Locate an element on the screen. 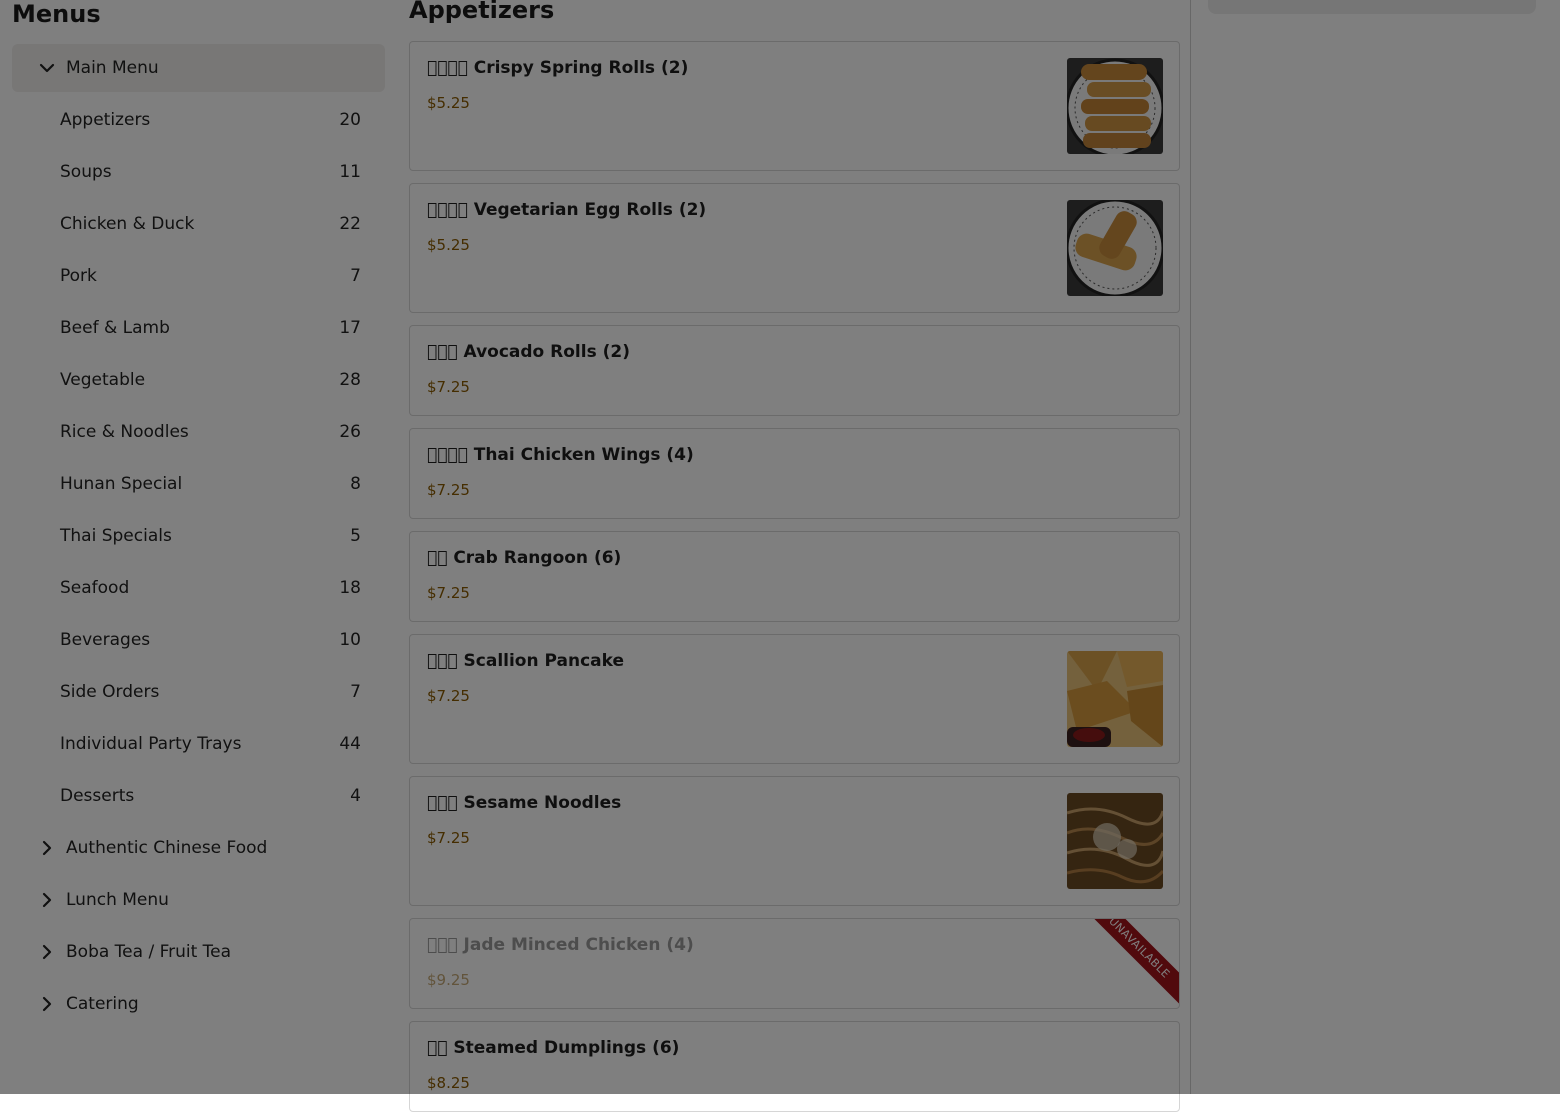 The height and width of the screenshot is (1112, 1560). menu-item-card: 􏿾􏿾􏿾􏿾 Crispy Spring Rolls (2) $5.25 is located at coordinates (794, 106).